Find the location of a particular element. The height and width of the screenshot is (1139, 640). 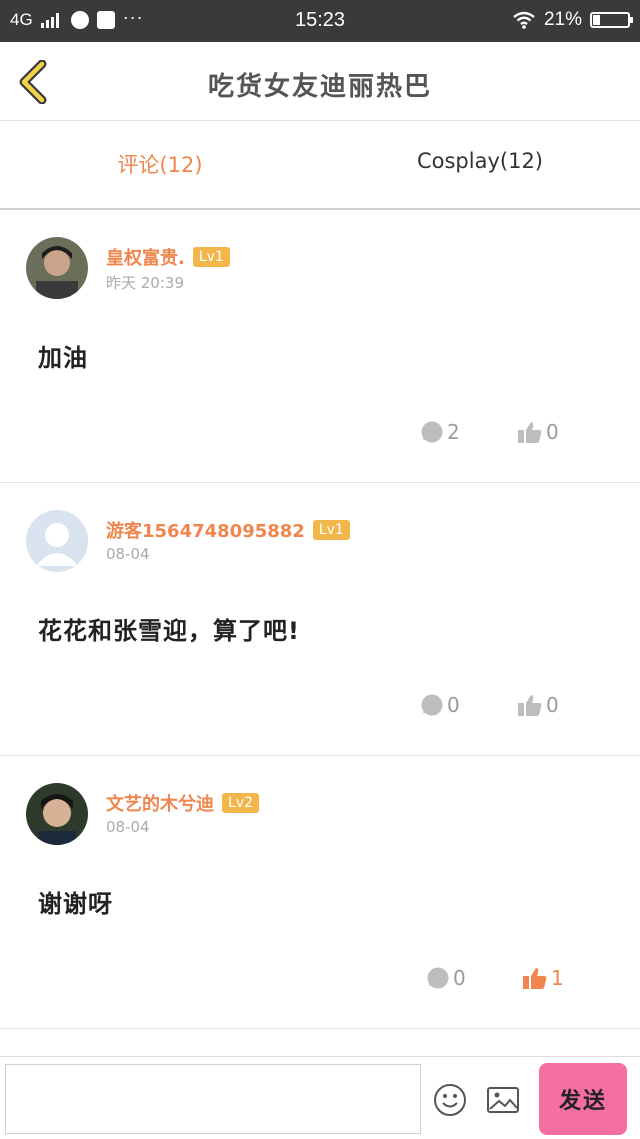

tab-cosplay: Cosplay(12) is located at coordinates (480, 161).